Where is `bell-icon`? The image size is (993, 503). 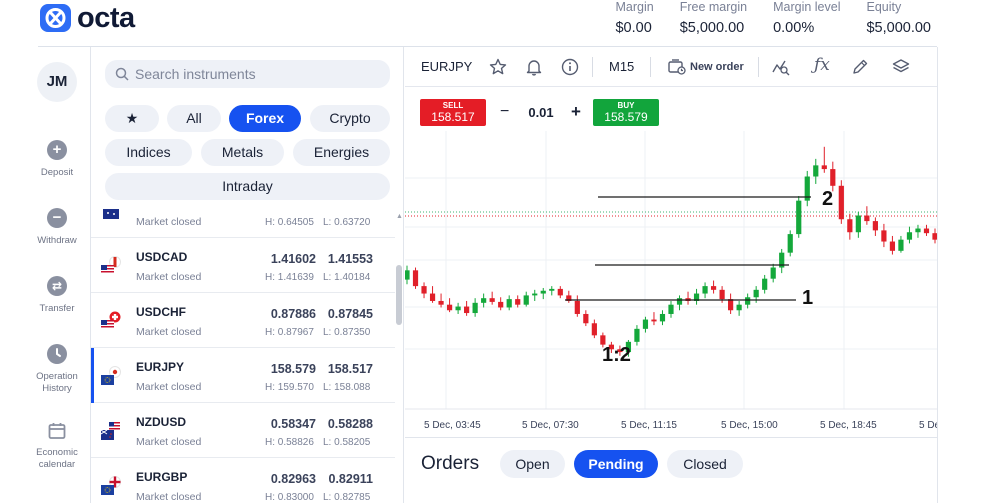
bell-icon is located at coordinates (534, 67).